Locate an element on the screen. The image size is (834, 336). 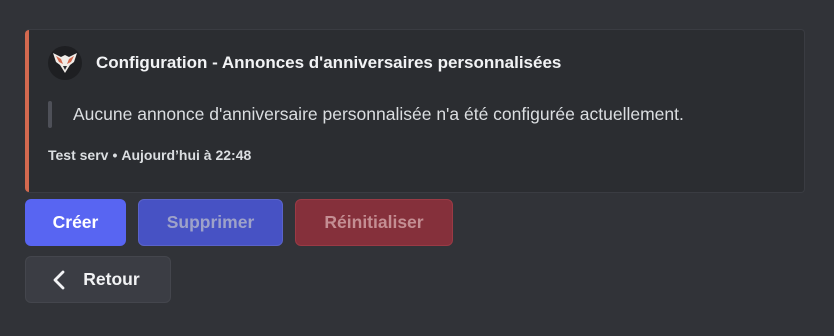
back-button: Retour is located at coordinates (98, 279).